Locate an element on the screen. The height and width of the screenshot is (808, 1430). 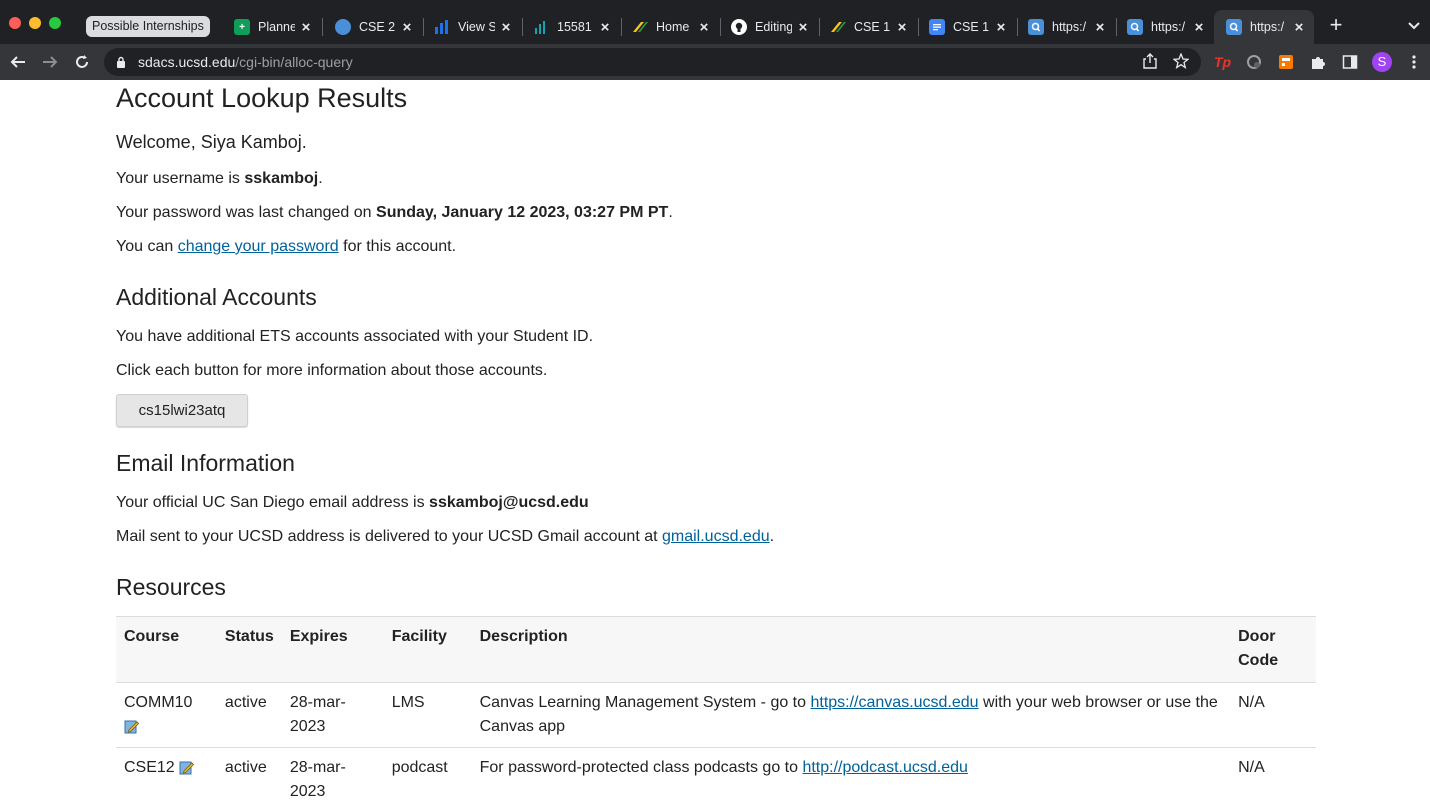
column-header-facility: Facility is located at coordinates (427, 649).